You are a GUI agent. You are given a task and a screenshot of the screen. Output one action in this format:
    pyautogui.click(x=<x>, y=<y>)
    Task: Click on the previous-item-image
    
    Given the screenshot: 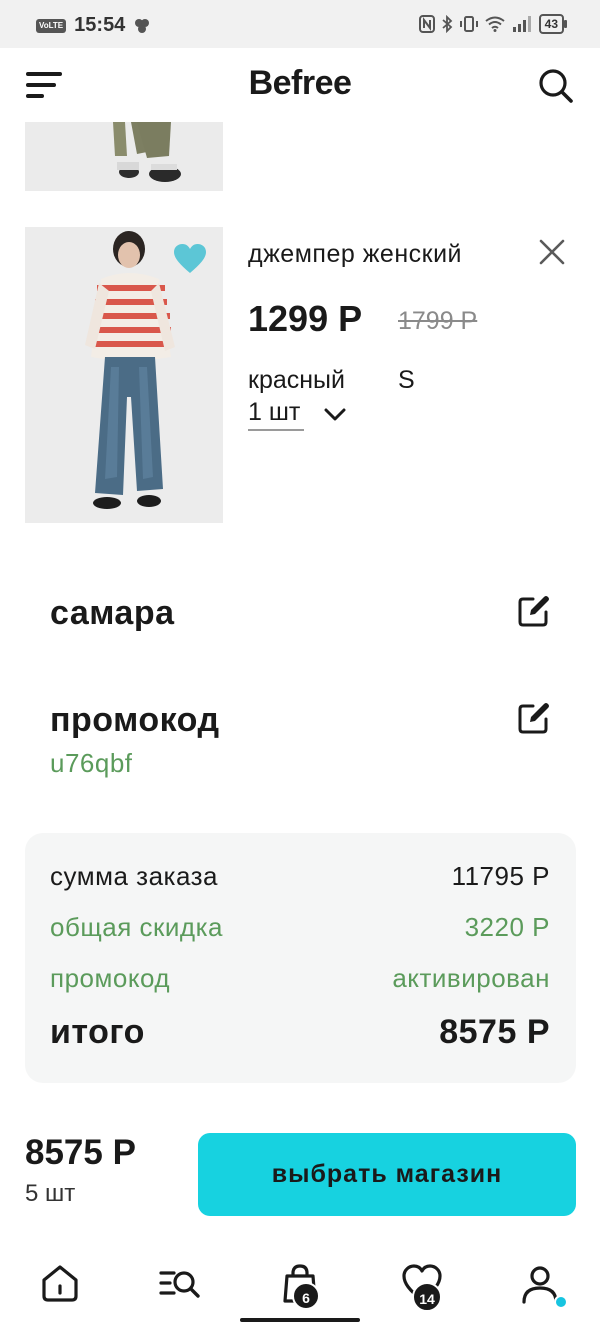 What is the action you would take?
    pyautogui.click(x=124, y=156)
    